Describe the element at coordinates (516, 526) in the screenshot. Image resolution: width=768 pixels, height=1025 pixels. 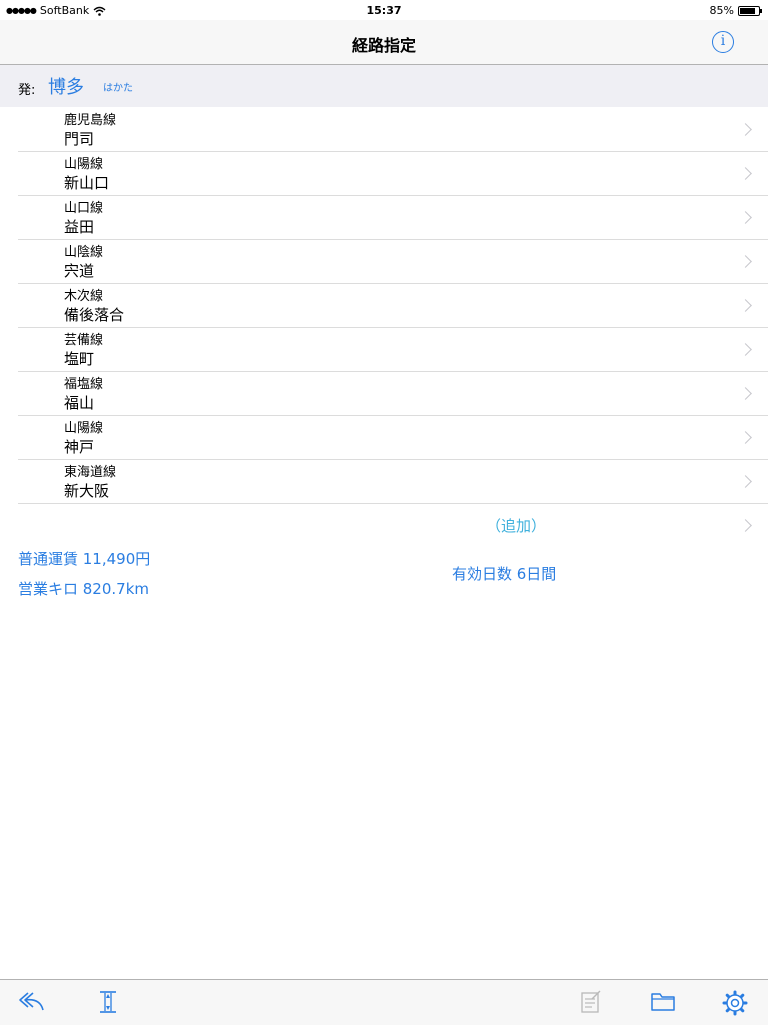
I see `add-route-label: （追加）` at that location.